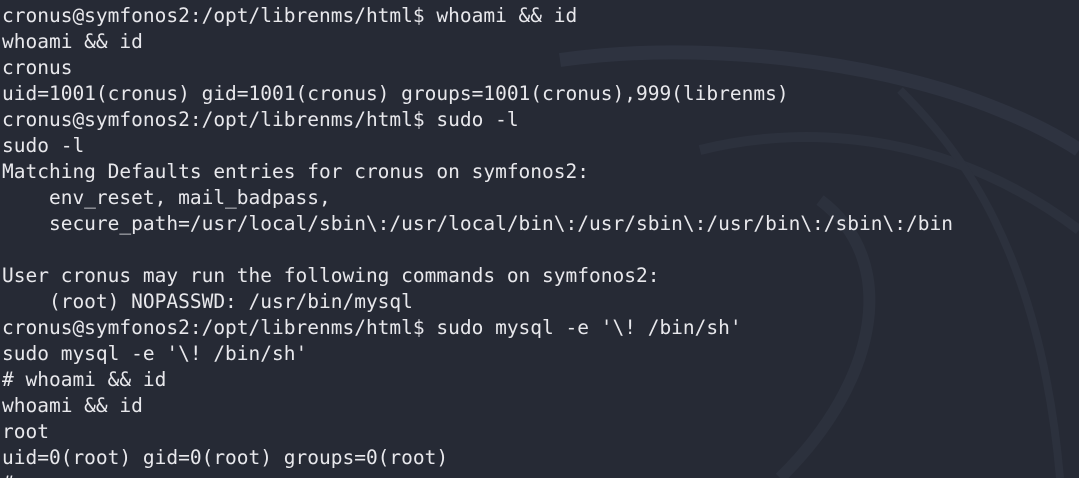 This screenshot has width=1079, height=478. What do you see at coordinates (43, 145) in the screenshot?
I see `terminal-line: sudo -l` at bounding box center [43, 145].